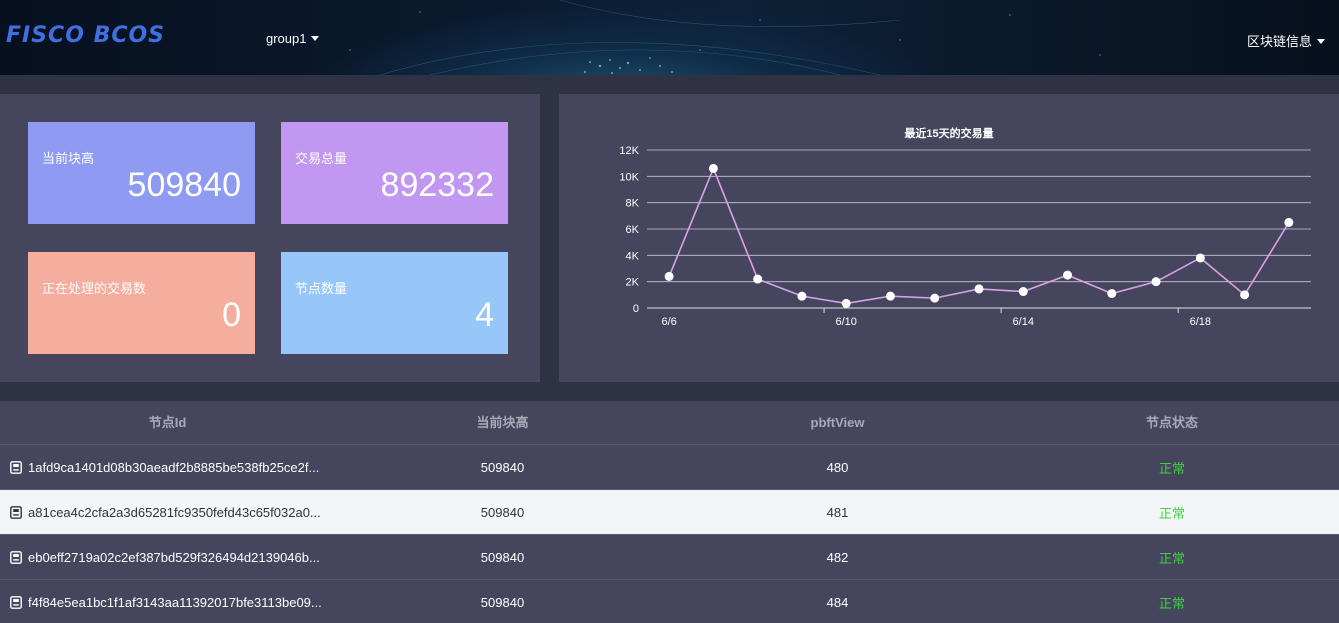 This screenshot has height=623, width=1339. I want to click on pbft-view-cell: 481, so click(837, 512).